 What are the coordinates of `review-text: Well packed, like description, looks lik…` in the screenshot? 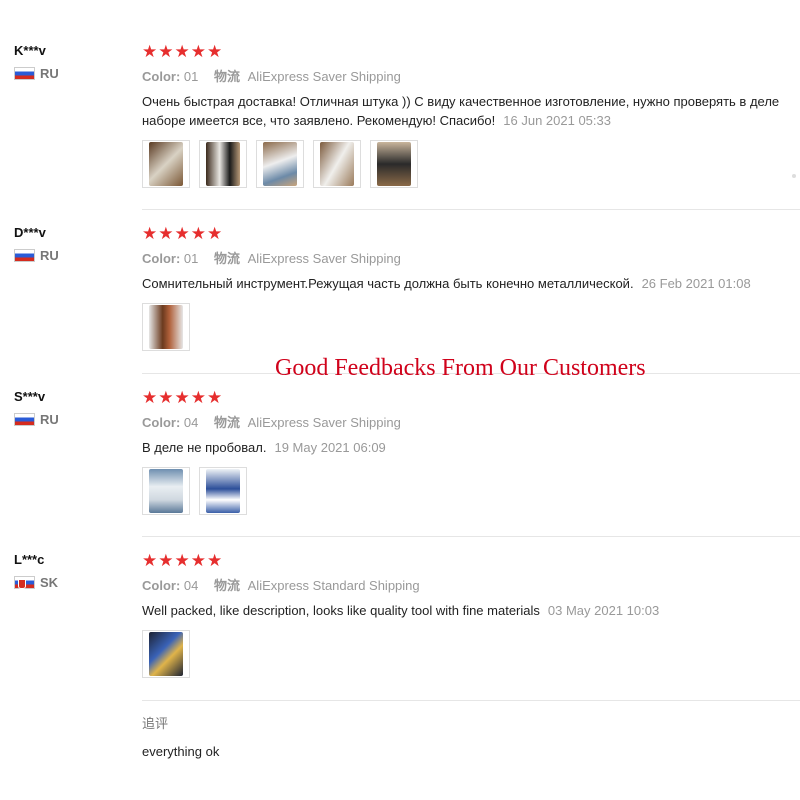 It's located at (401, 610).